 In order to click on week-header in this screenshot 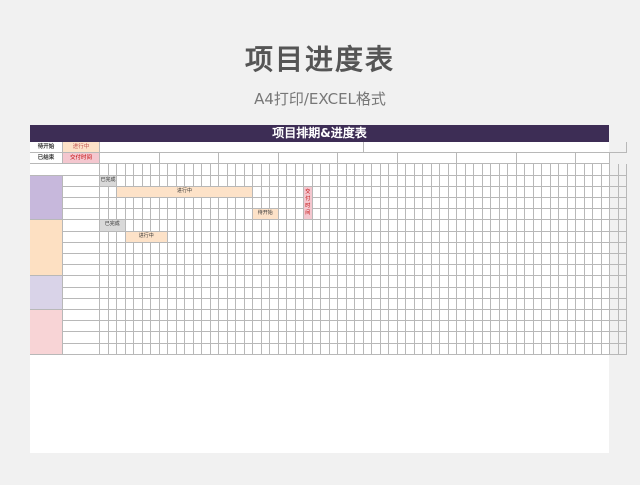, I will do `click(130, 159)`.